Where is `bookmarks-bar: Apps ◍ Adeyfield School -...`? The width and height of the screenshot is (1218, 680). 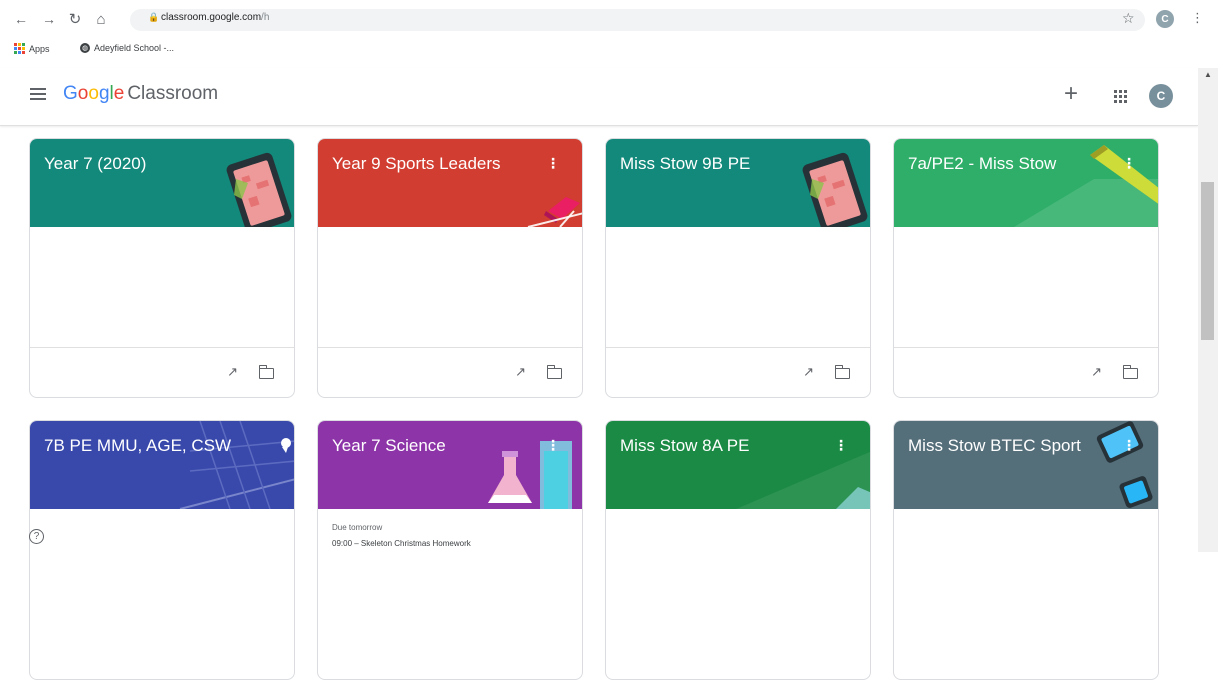 bookmarks-bar: Apps ◍ Adeyfield School -... is located at coordinates (609, 50).